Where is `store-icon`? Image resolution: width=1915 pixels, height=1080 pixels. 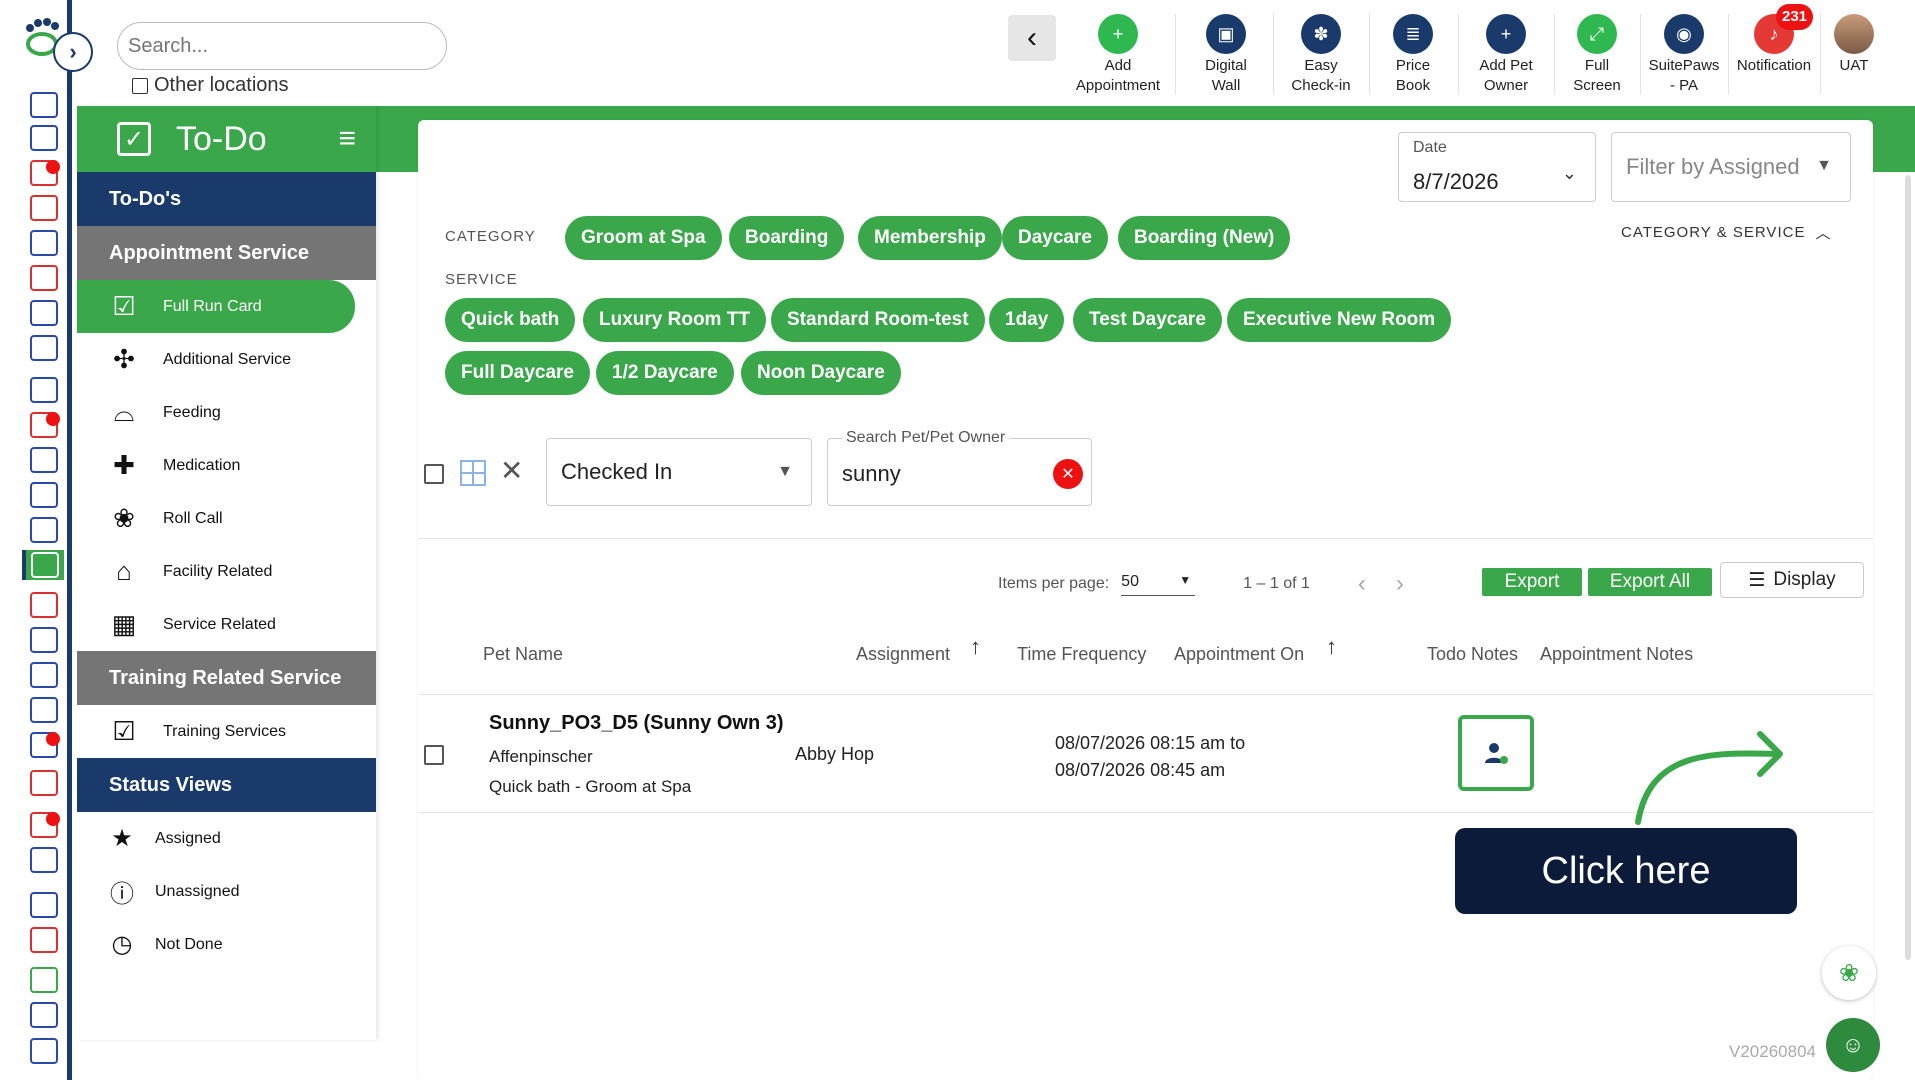
store-icon is located at coordinates (44, 278).